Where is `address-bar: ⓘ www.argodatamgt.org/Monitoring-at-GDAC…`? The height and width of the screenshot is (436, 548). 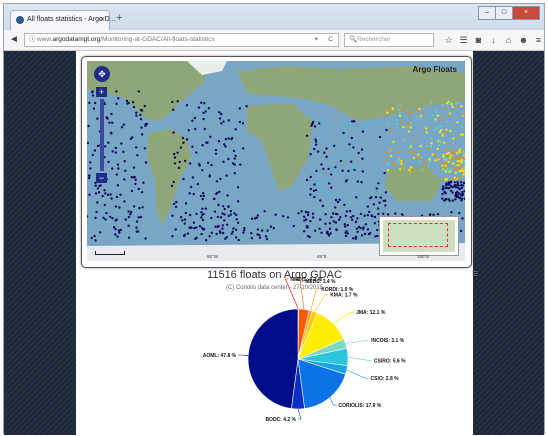 address-bar: ⓘ www.argodatamgt.org/Monitoring-at-GDAC… is located at coordinates (181, 40).